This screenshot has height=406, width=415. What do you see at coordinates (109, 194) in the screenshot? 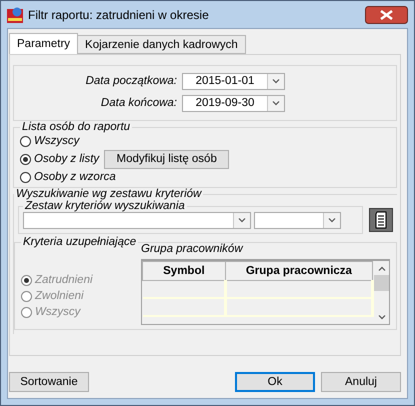
I see `group-title: Wyszukiwanie wg zestawu kryteriów` at bounding box center [109, 194].